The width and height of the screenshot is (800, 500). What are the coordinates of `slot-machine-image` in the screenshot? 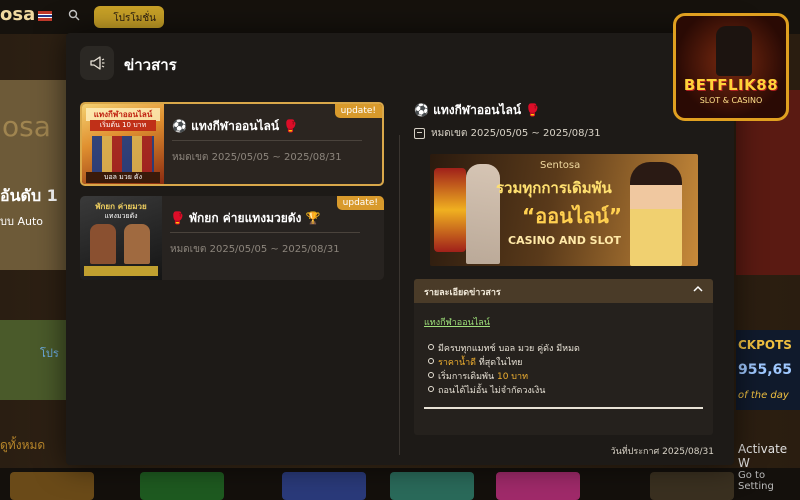 It's located at (450, 210).